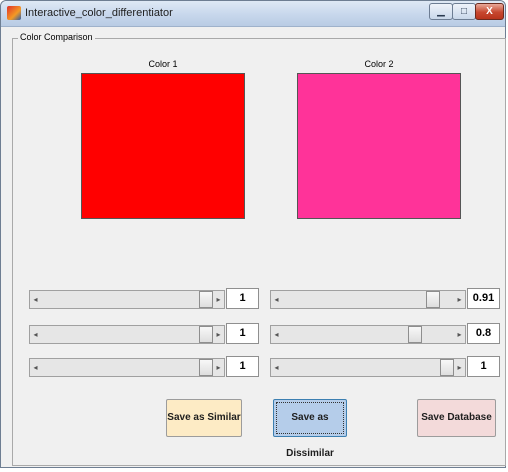  What do you see at coordinates (242, 366) in the screenshot?
I see `color1-value-3: 1` at bounding box center [242, 366].